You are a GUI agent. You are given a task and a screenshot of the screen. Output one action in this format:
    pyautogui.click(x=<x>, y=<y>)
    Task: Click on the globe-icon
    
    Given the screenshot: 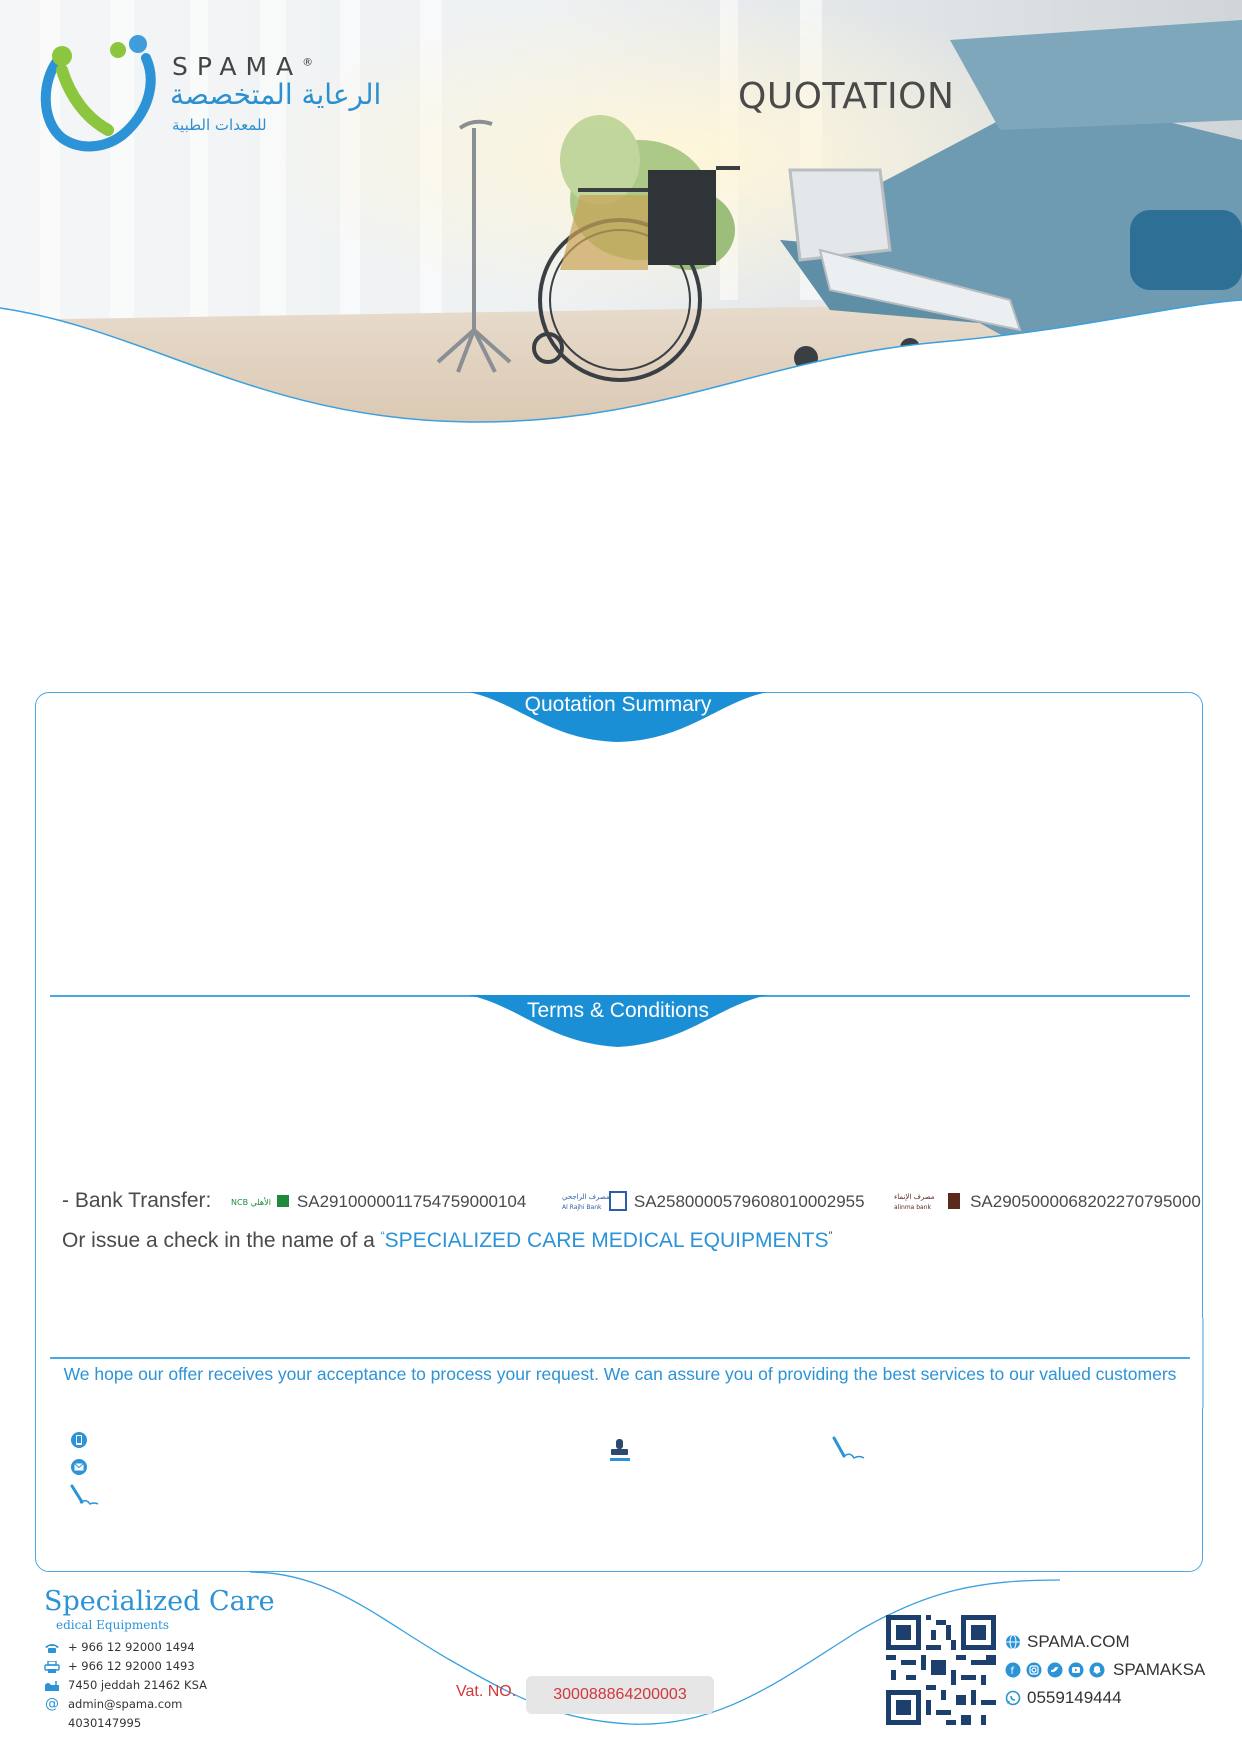 What is the action you would take?
    pyautogui.click(x=1013, y=1642)
    